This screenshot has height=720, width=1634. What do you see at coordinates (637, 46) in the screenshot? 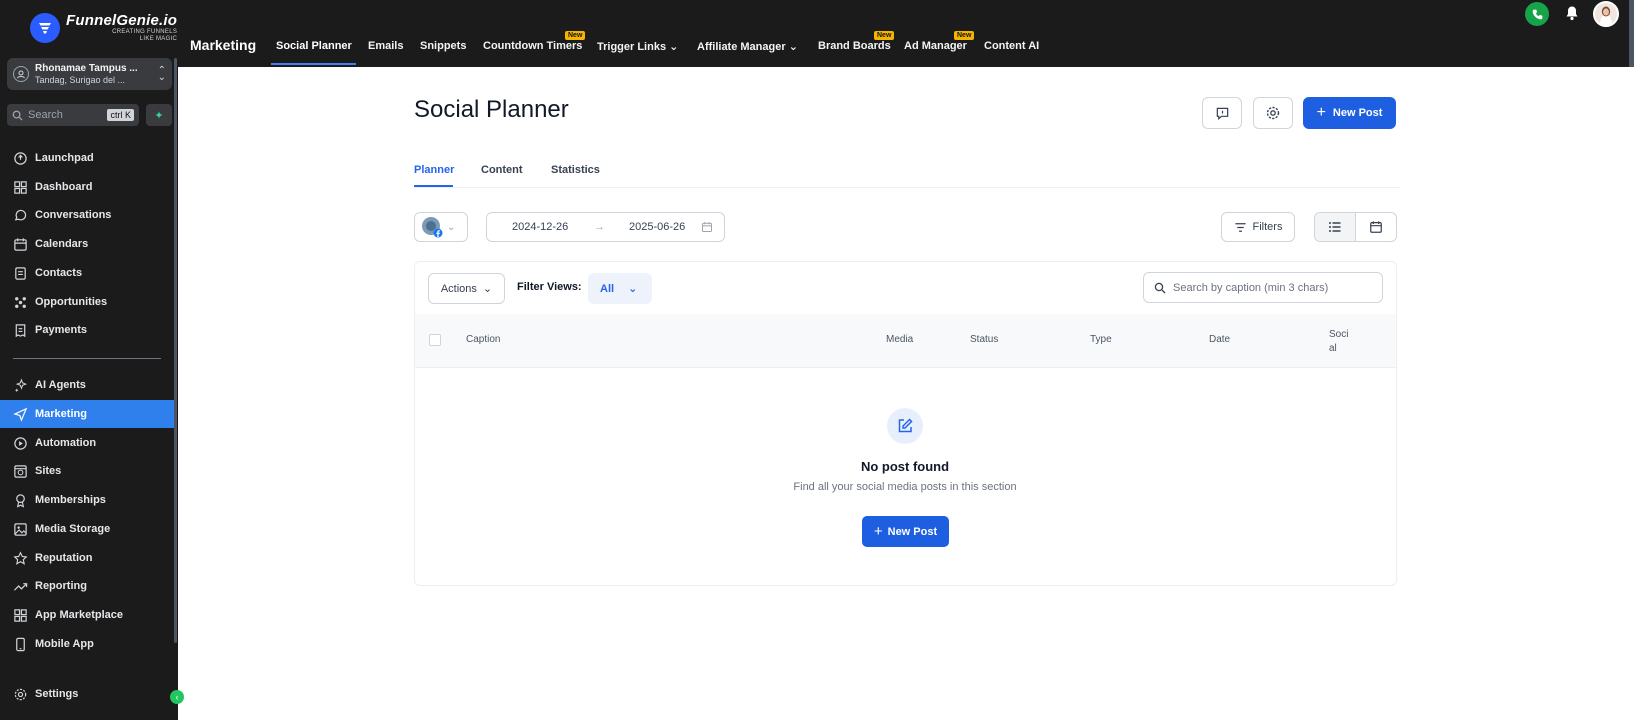
I see `tab-trigger-links: Trigger Links ⌄` at bounding box center [637, 46].